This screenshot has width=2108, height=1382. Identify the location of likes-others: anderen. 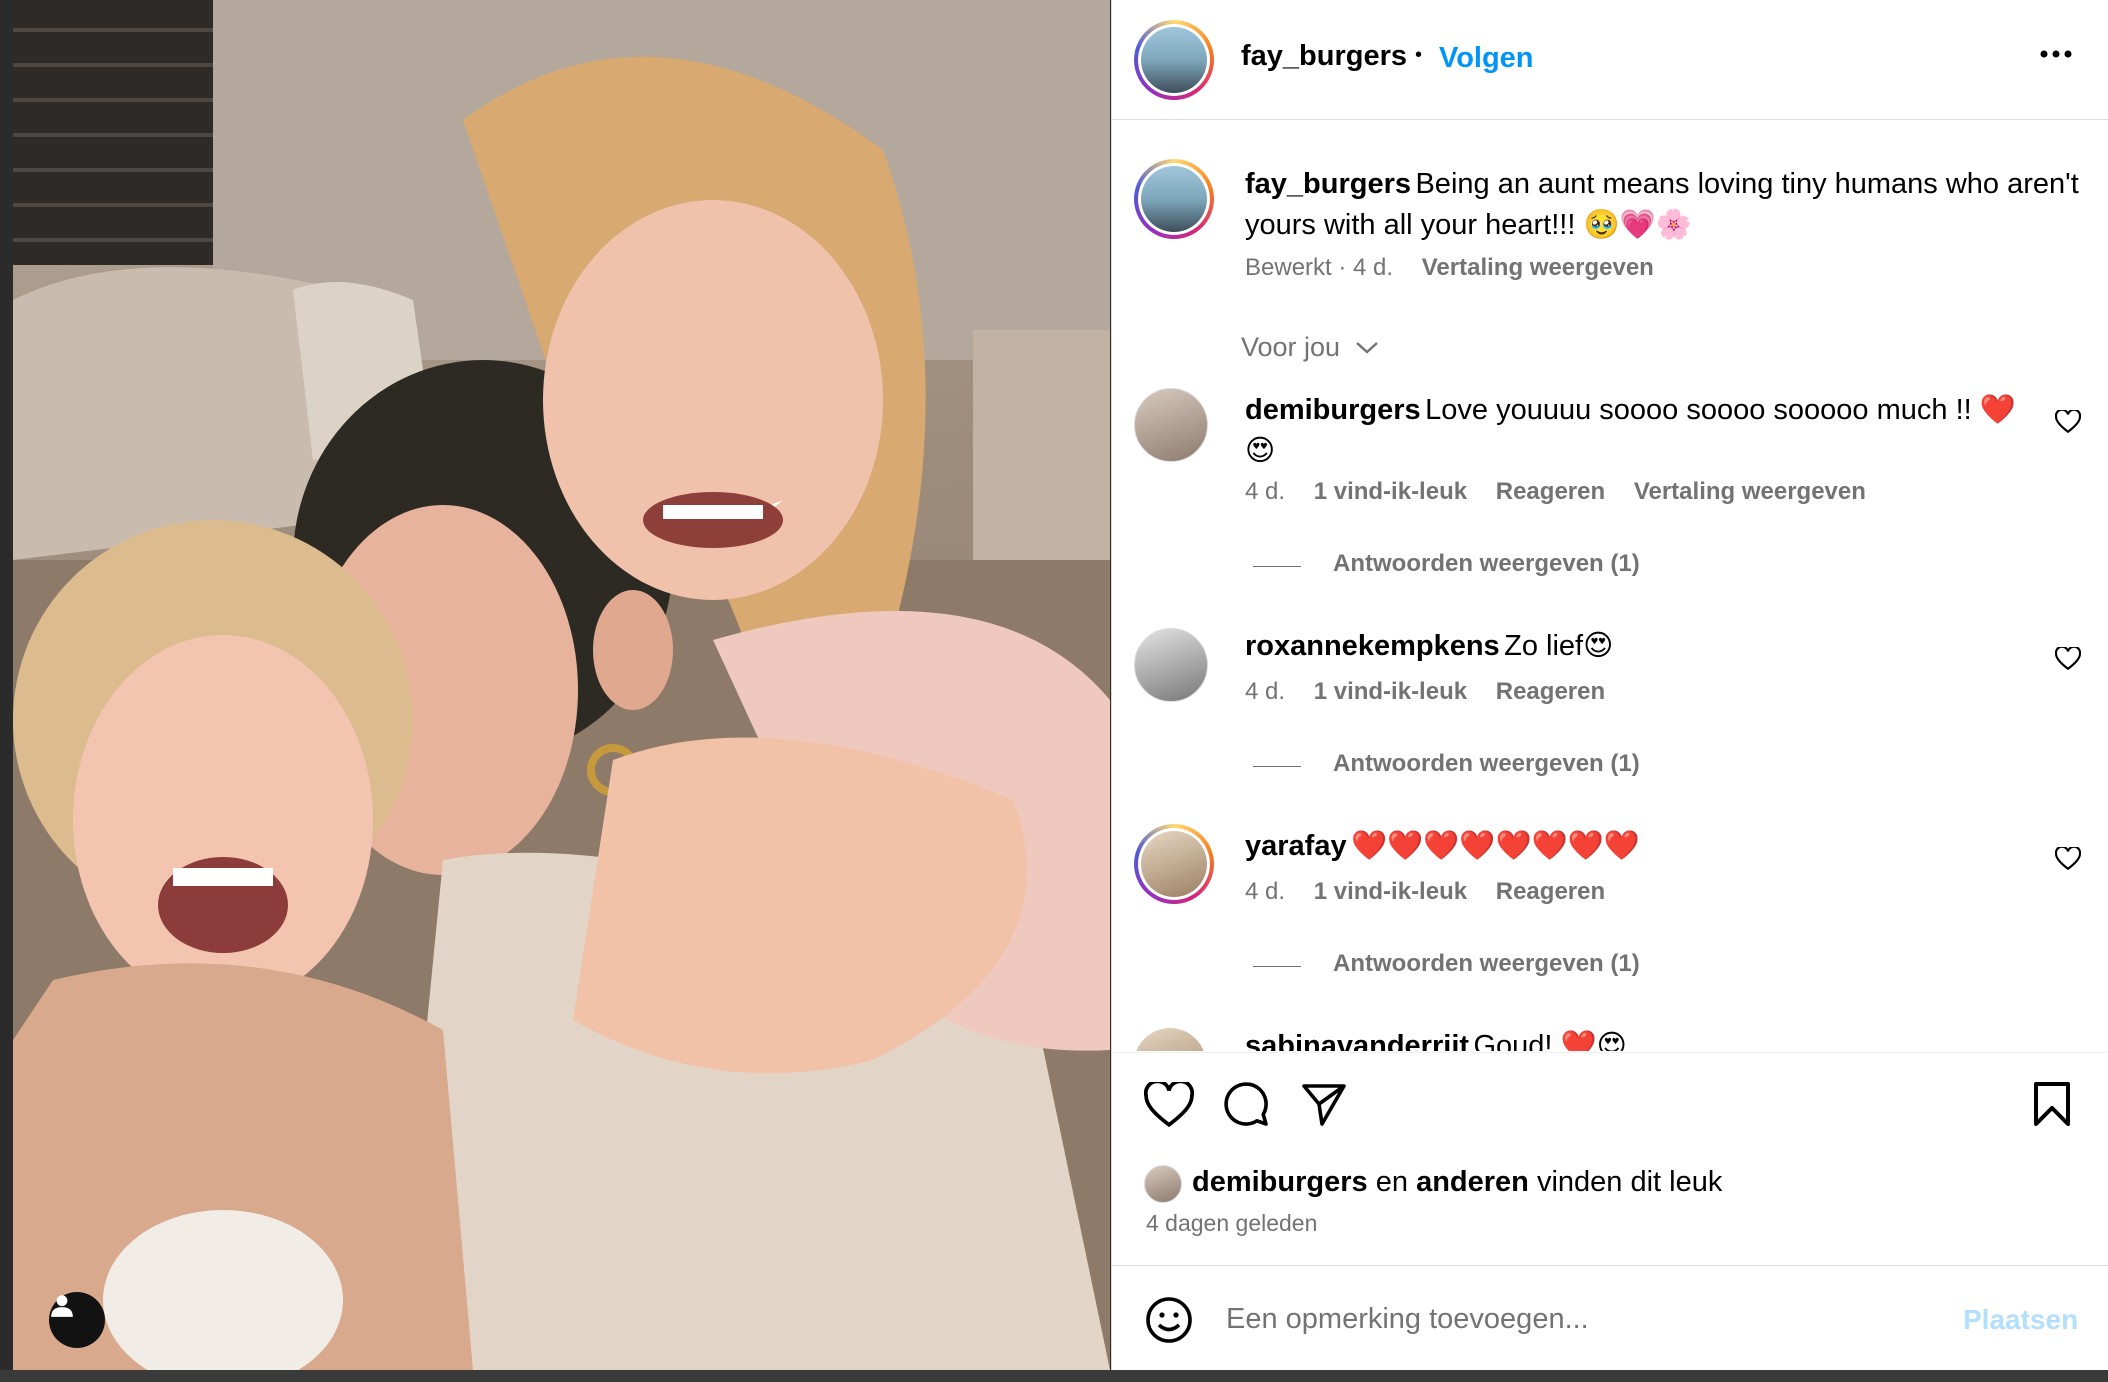
(1472, 1182).